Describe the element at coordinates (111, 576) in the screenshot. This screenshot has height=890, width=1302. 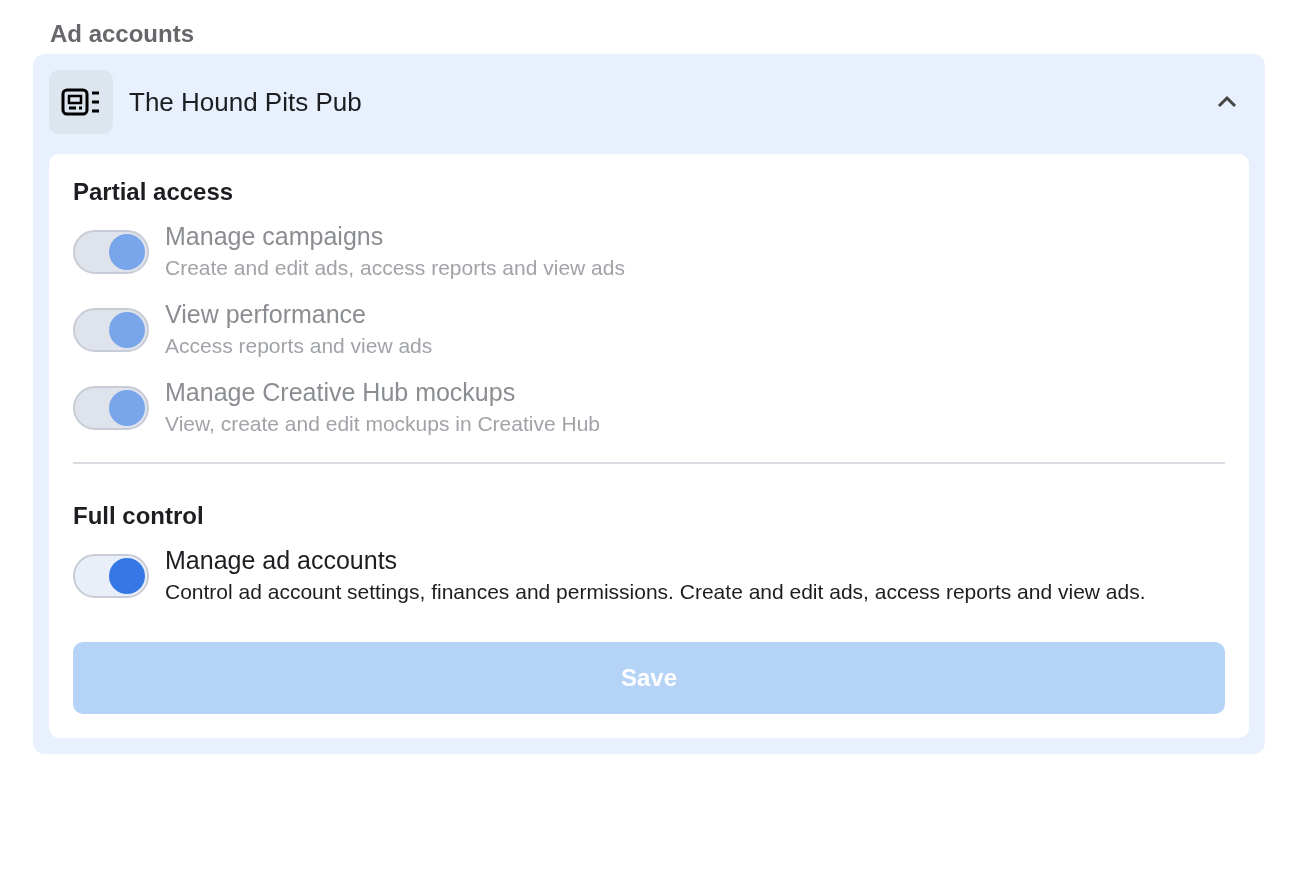
I see `toggle-switch` at that location.